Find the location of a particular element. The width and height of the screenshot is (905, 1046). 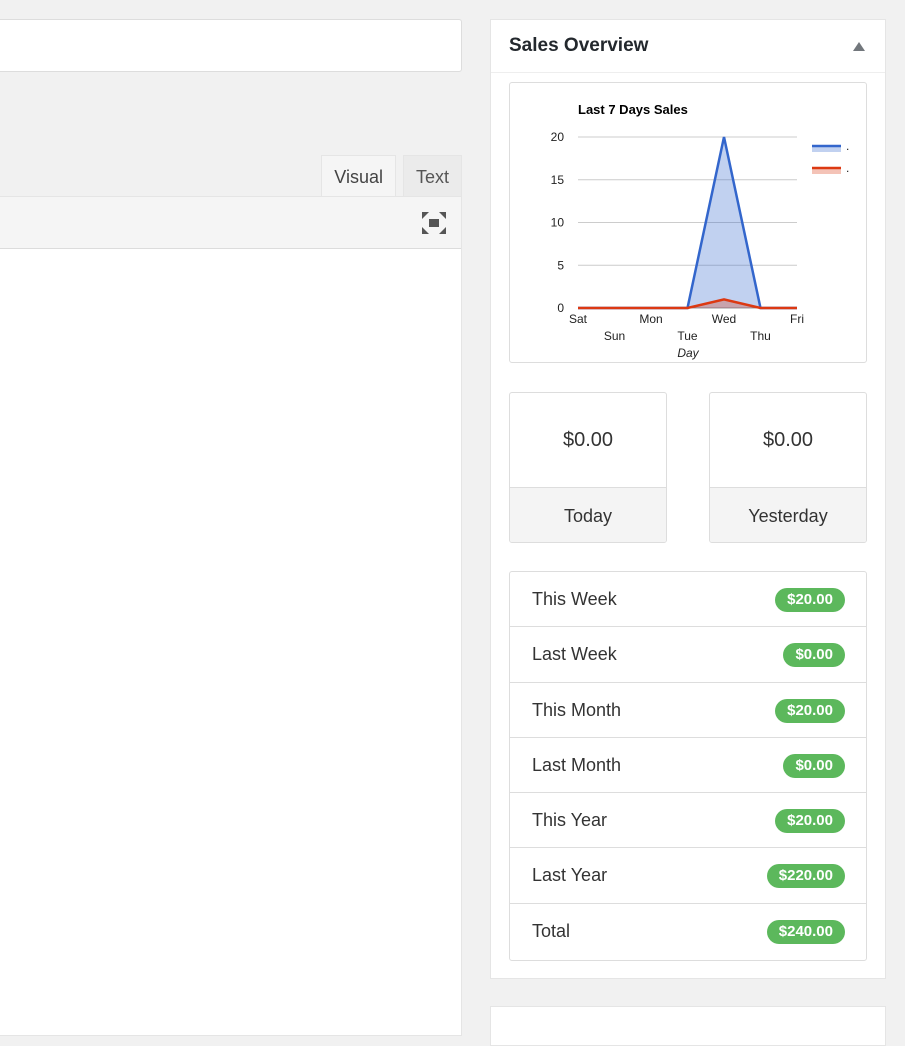

triangle-up-icon is located at coordinates (859, 46).